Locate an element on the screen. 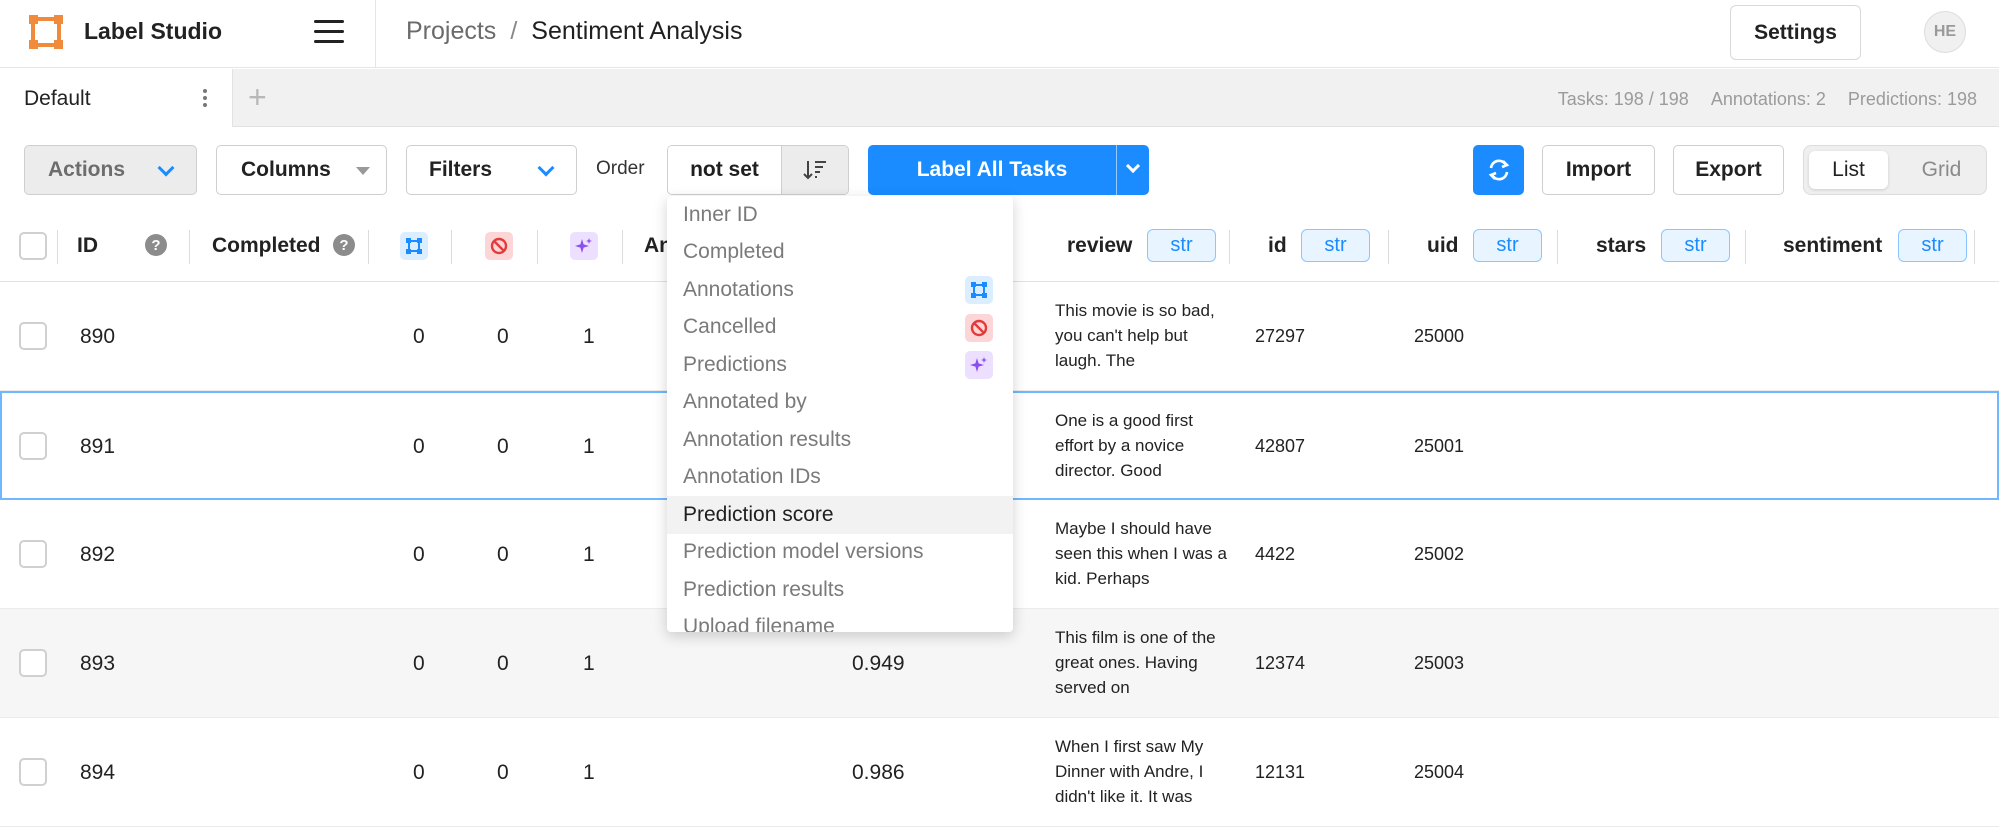 The width and height of the screenshot is (1999, 828). column-header-uid: uid is located at coordinates (1443, 246).